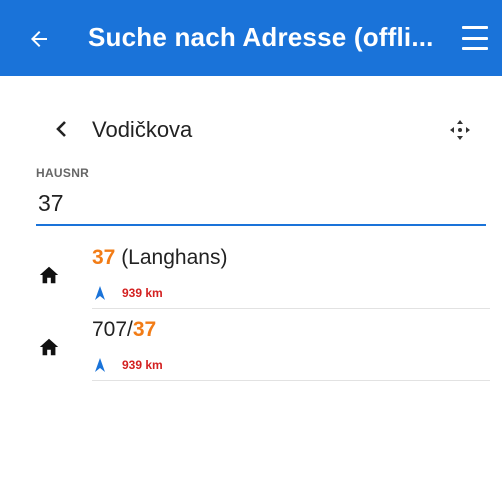 This screenshot has height=501, width=502. I want to click on result-title: 37 (Langhans), so click(159, 258).